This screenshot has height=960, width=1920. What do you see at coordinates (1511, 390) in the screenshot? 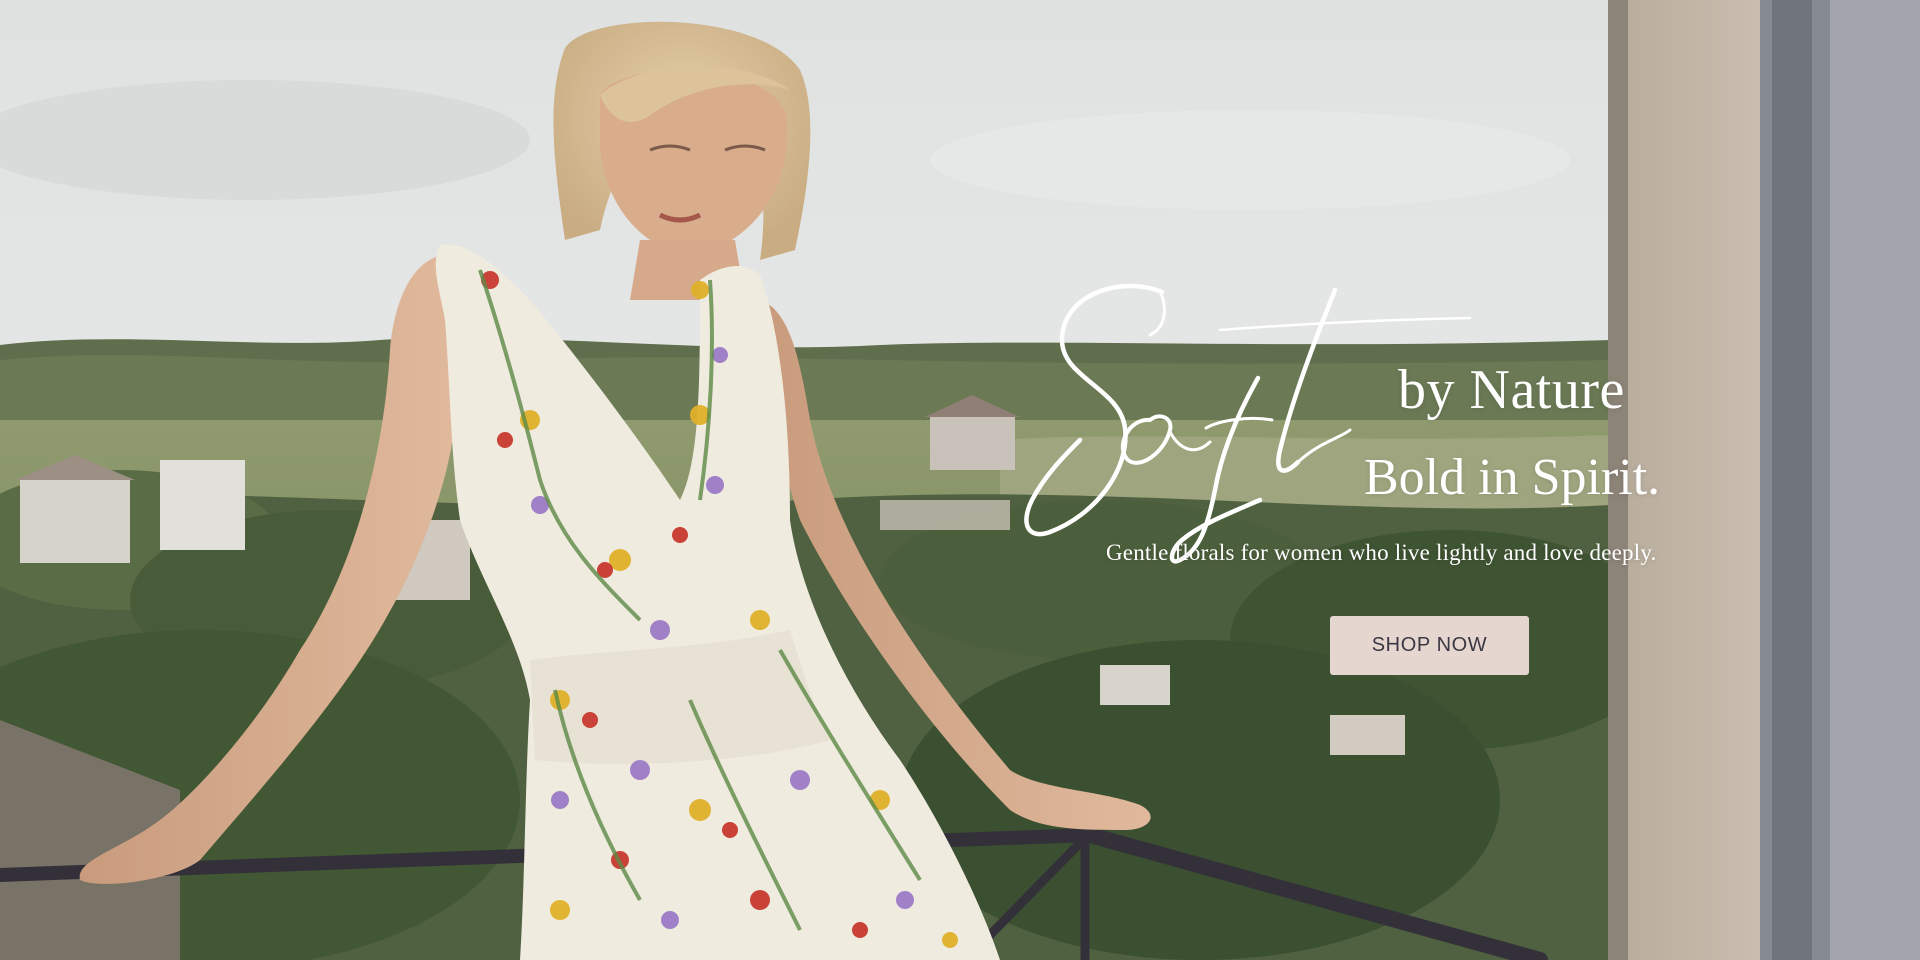
I see `tagline-by-nature: by Nature` at bounding box center [1511, 390].